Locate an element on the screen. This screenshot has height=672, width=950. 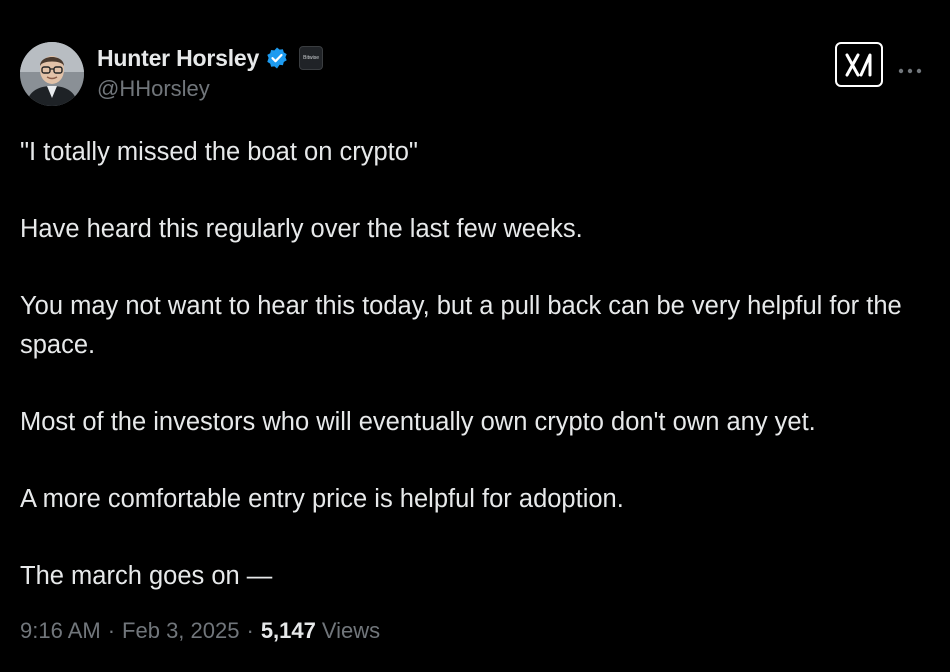
avatar is located at coordinates (52, 74).